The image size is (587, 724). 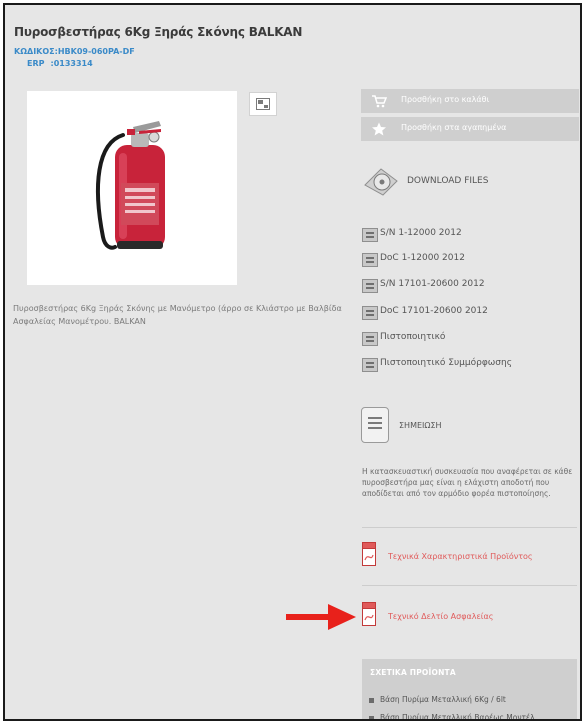 I want to click on erp-label: ERP, so click(x=36, y=63).